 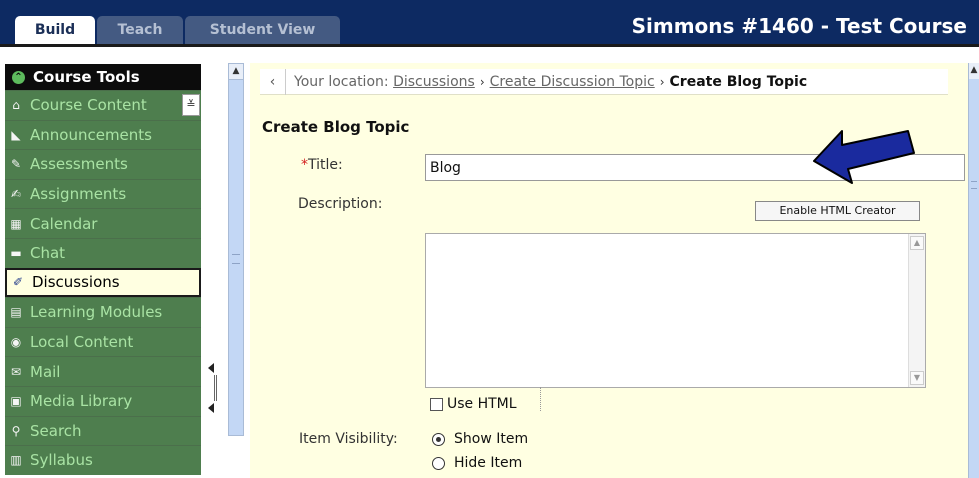 What do you see at coordinates (16, 401) in the screenshot?
I see `media-icon: ▣` at bounding box center [16, 401].